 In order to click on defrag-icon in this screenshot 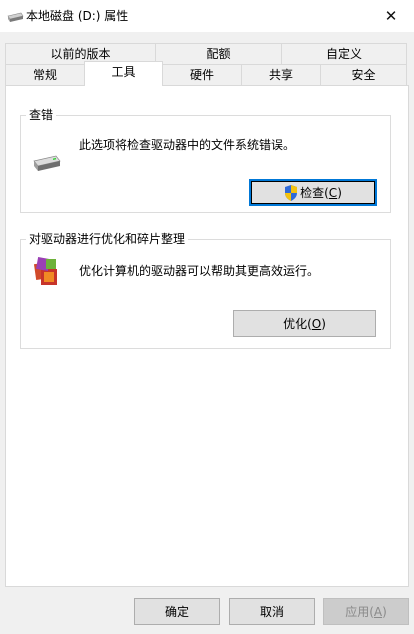, I will do `click(45, 271)`.